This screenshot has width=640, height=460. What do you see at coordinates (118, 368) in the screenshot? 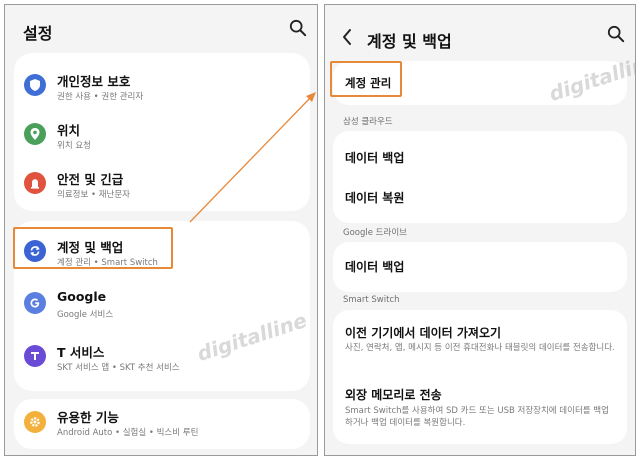
I see `item-subtitle: SKT 서비스 앱 • SKT 추천 서비스` at bounding box center [118, 368].